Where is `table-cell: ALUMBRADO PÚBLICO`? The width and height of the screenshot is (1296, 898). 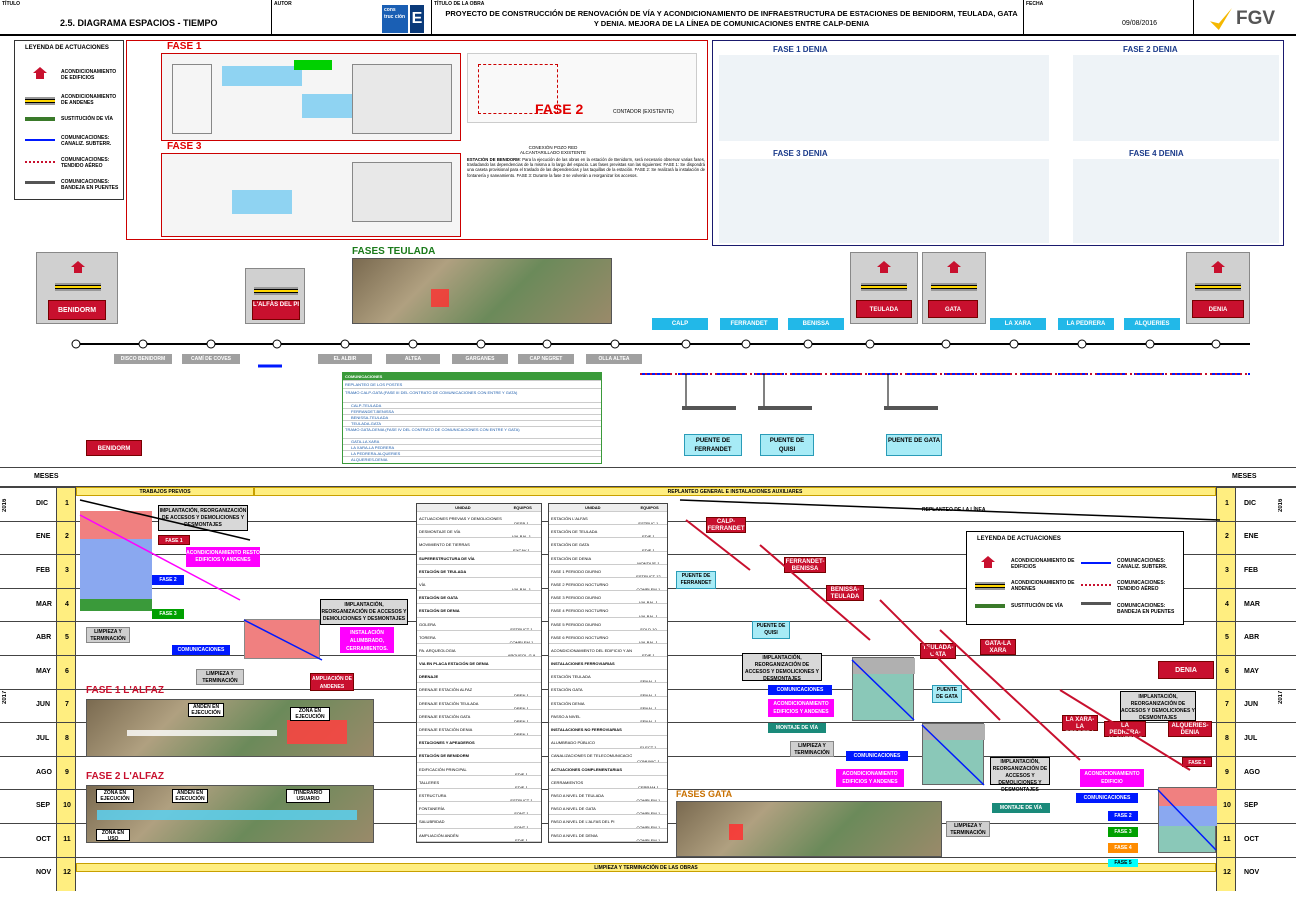
table-cell: ALUMBRADO PÚBLICO is located at coordinates (573, 743).